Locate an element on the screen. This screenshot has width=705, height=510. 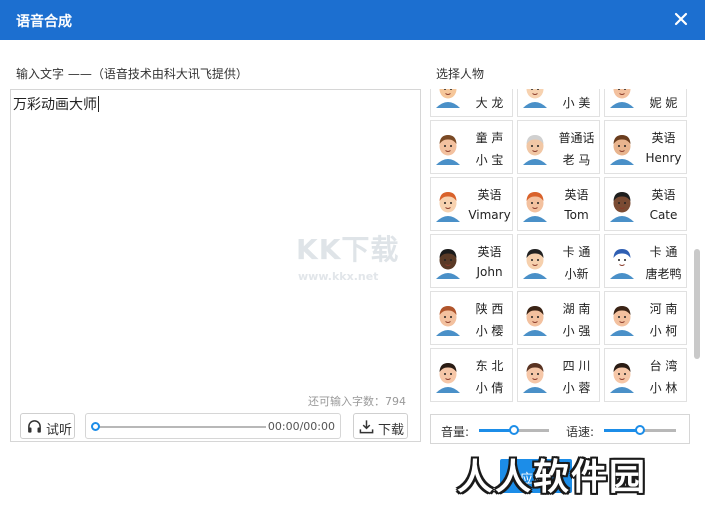
playback-track is located at coordinates (181, 427).